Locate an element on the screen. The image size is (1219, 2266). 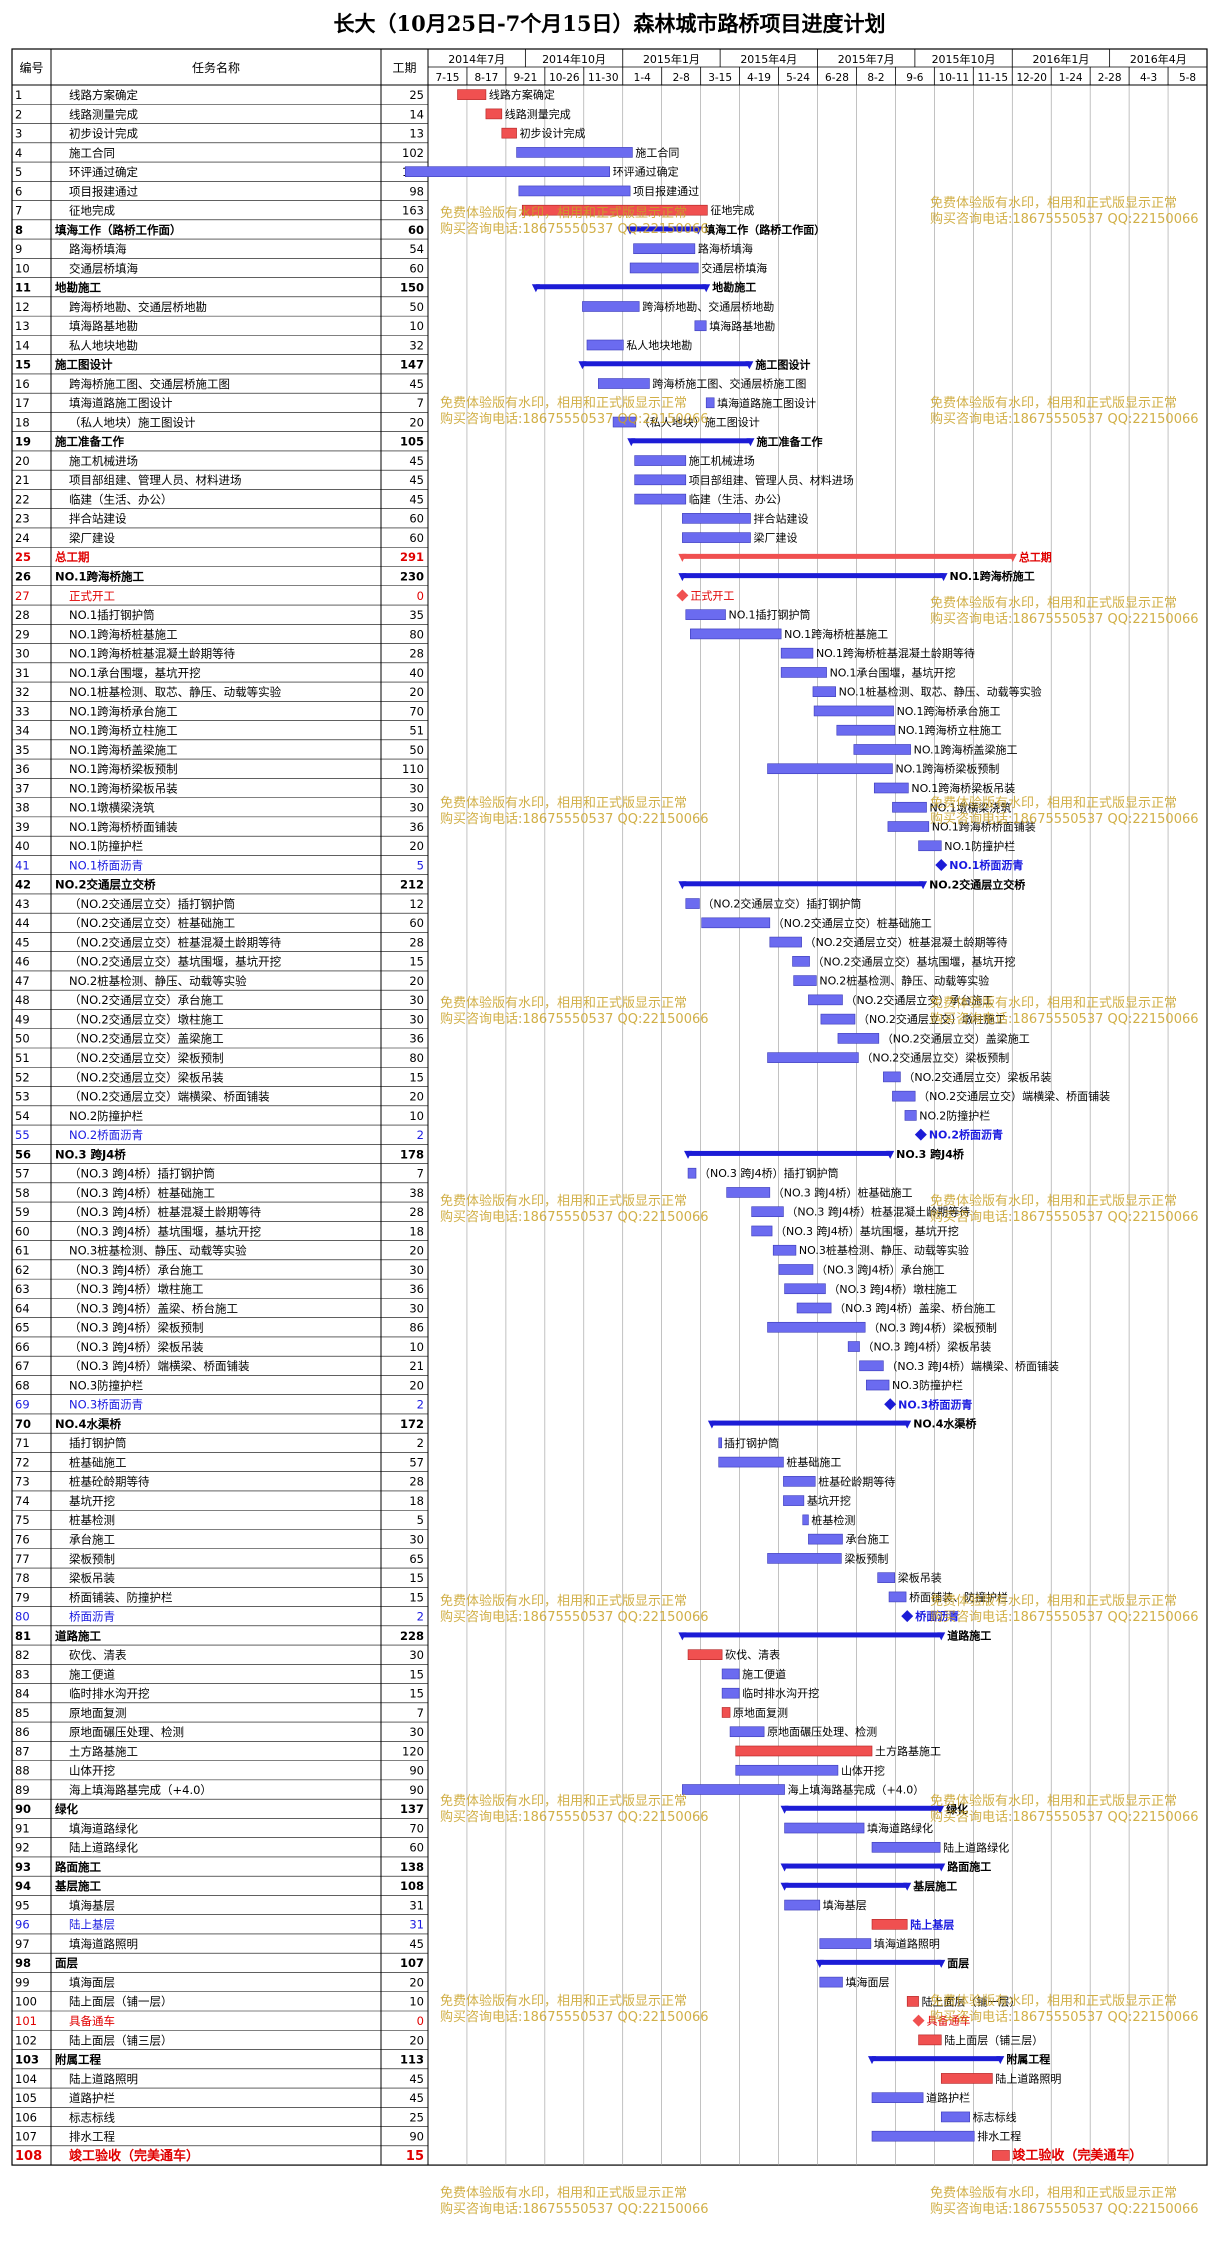
task-id: 96 is located at coordinates (22, 1925).